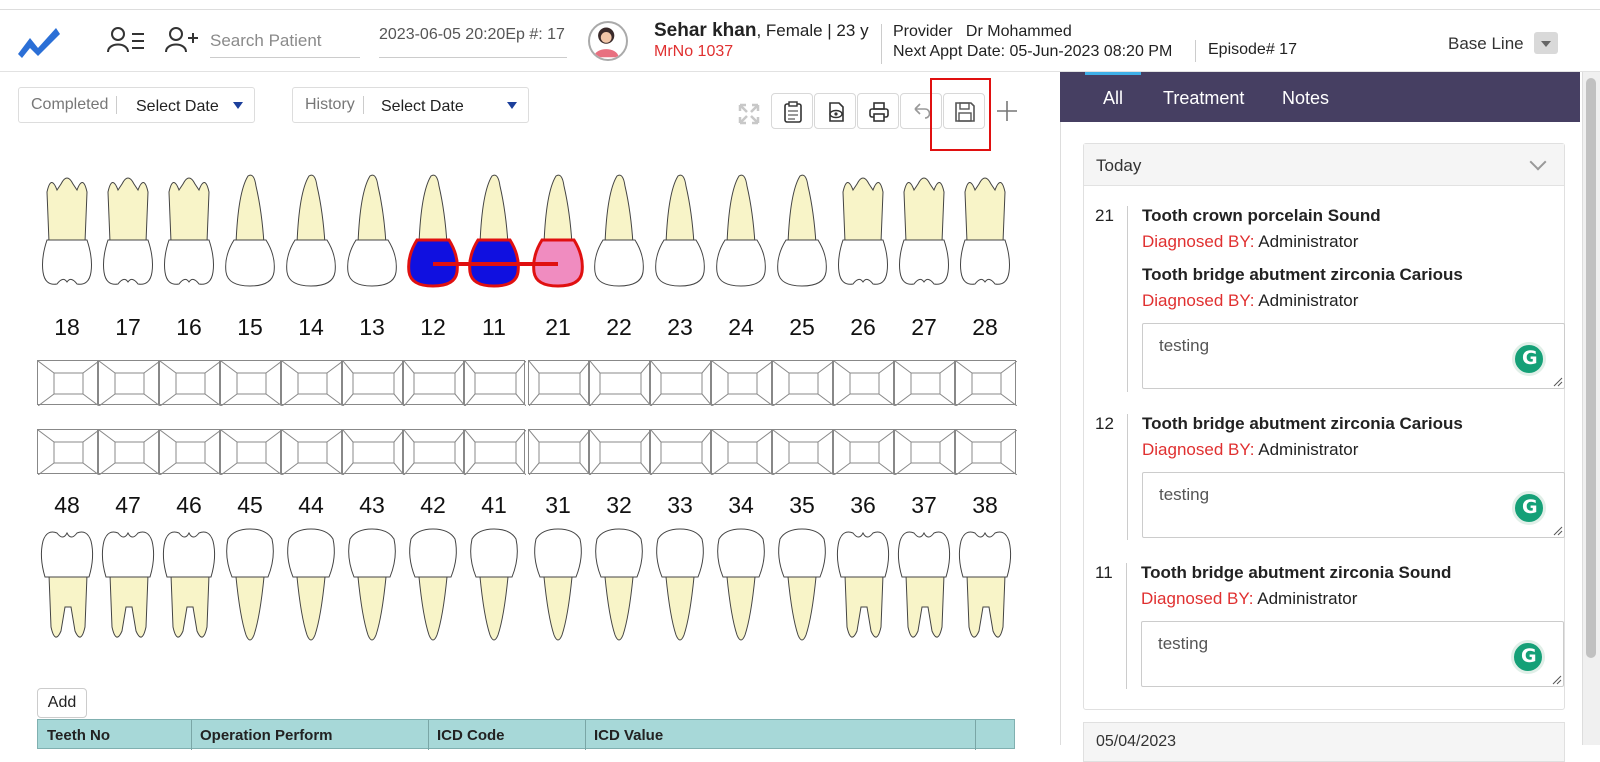  Describe the element at coordinates (680, 505) in the screenshot. I see `tooth-number: 33` at that location.